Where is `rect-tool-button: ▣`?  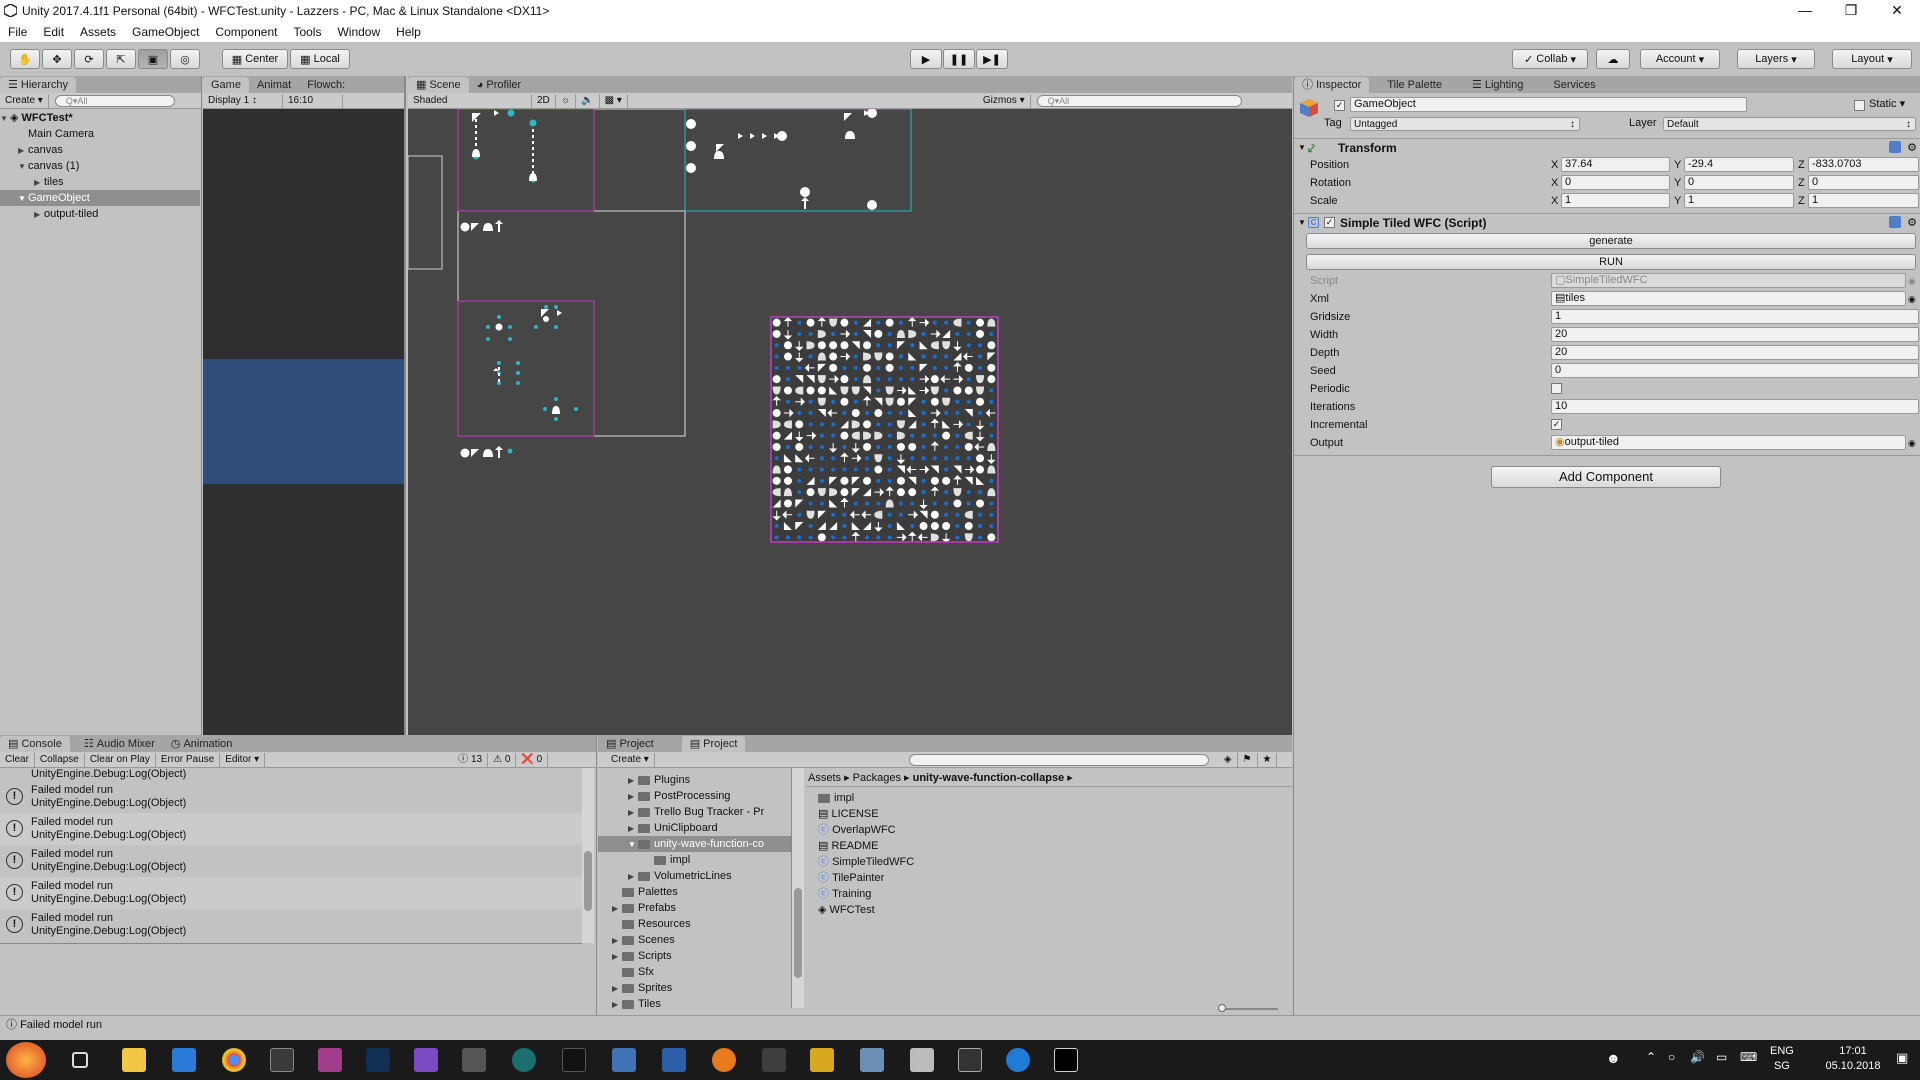 rect-tool-button: ▣ is located at coordinates (153, 59).